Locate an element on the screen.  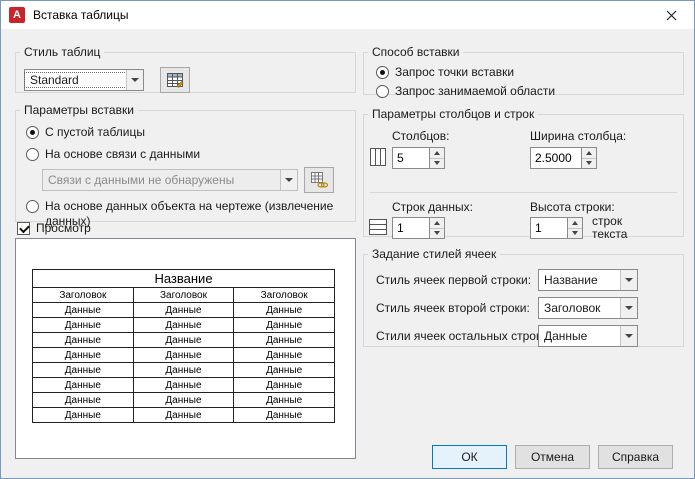
data-link-combobox: Связи с данными не обнаружены is located at coordinates (170, 180).